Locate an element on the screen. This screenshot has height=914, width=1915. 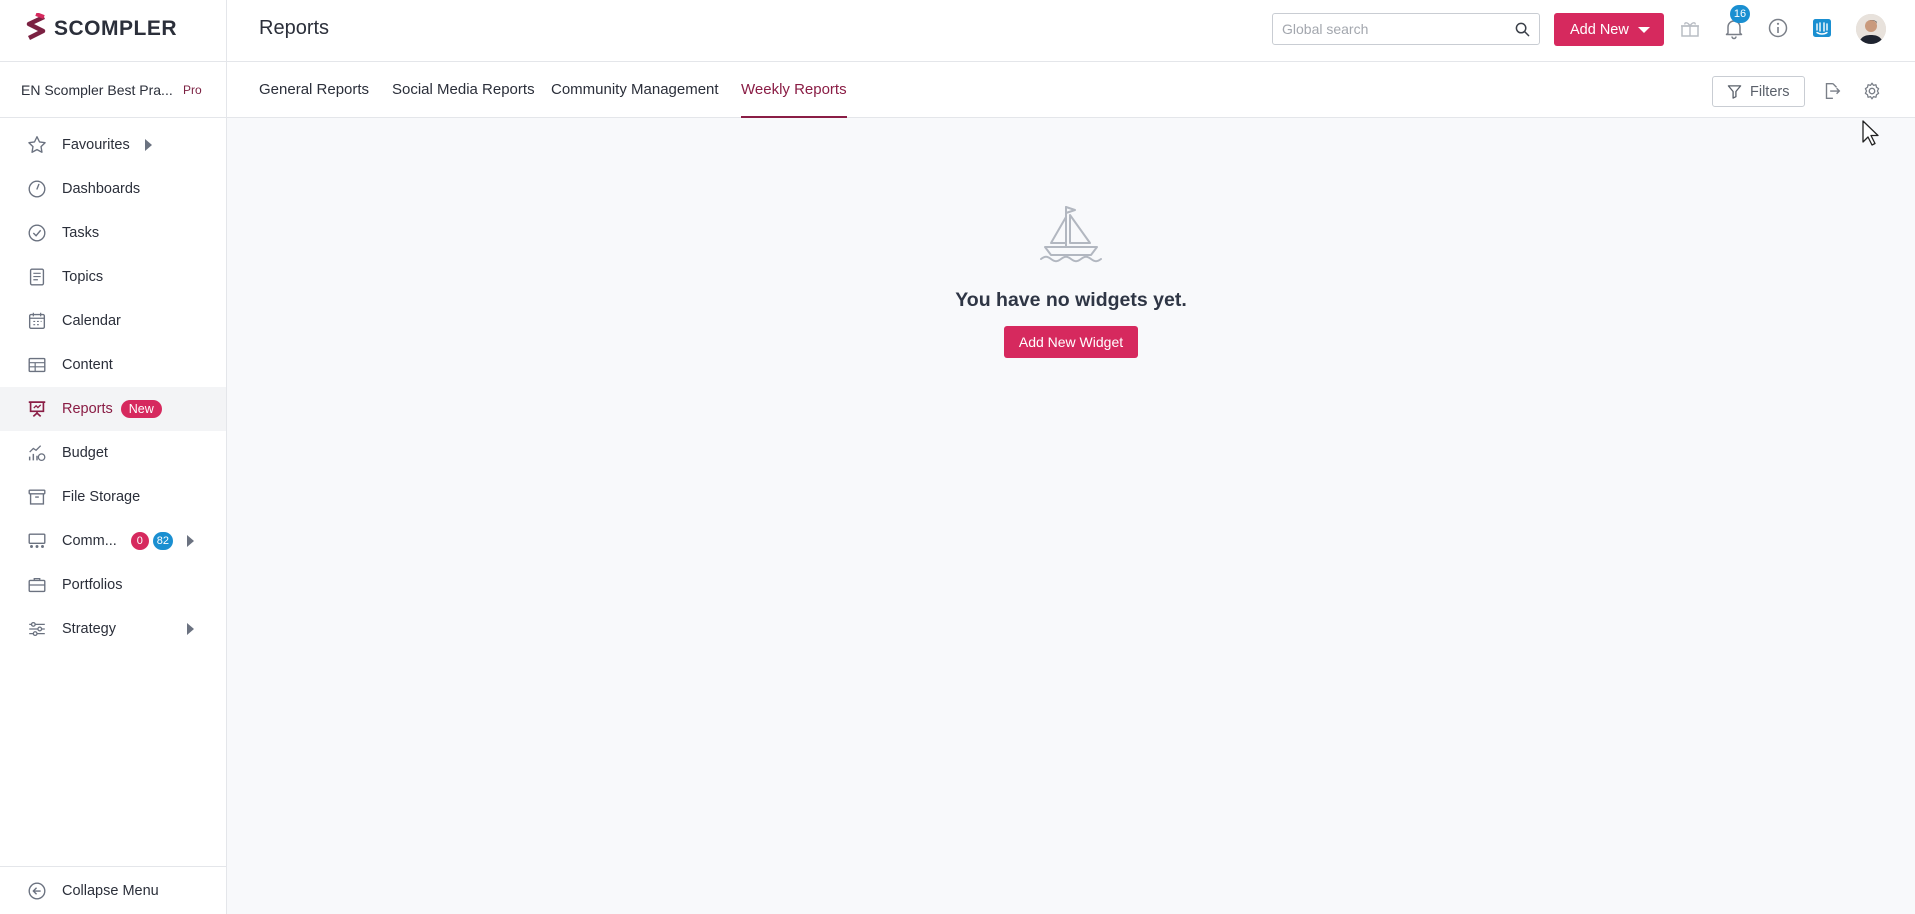
collapse-menu-label: Collapse Menu is located at coordinates (110, 890).